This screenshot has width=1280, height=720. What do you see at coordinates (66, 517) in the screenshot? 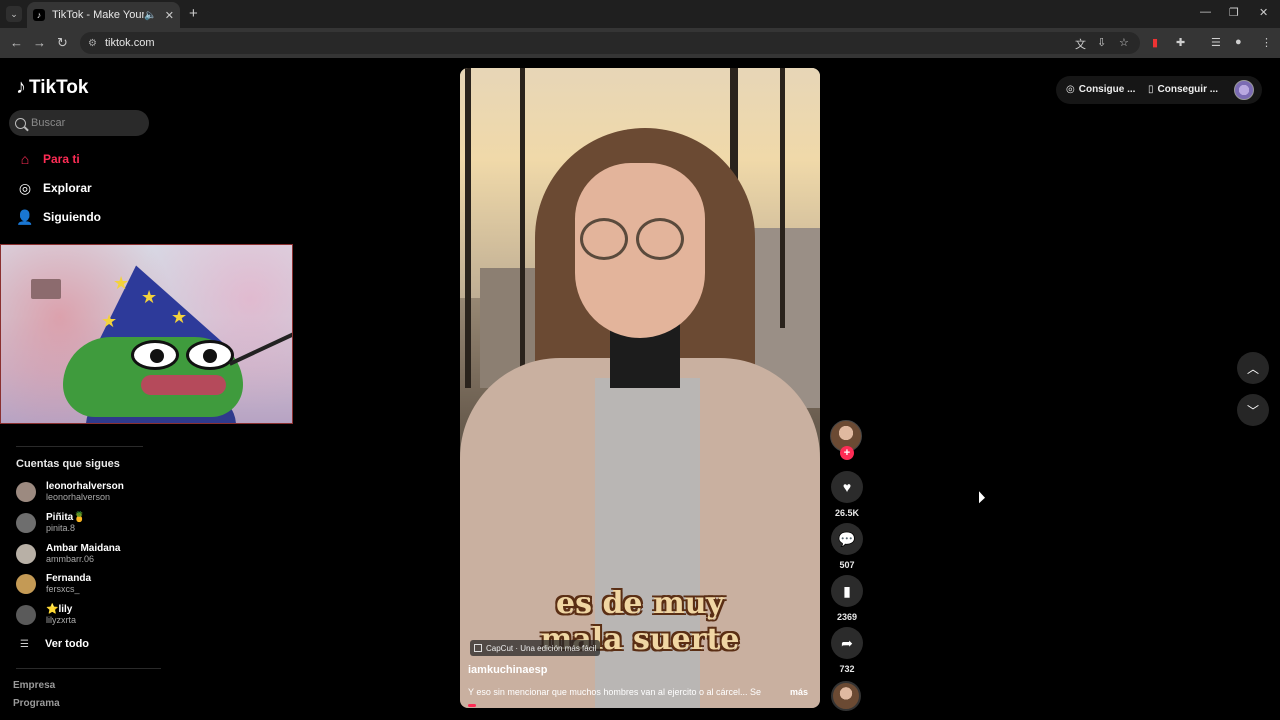
I see `account-name: Piñita🍍` at bounding box center [66, 517].